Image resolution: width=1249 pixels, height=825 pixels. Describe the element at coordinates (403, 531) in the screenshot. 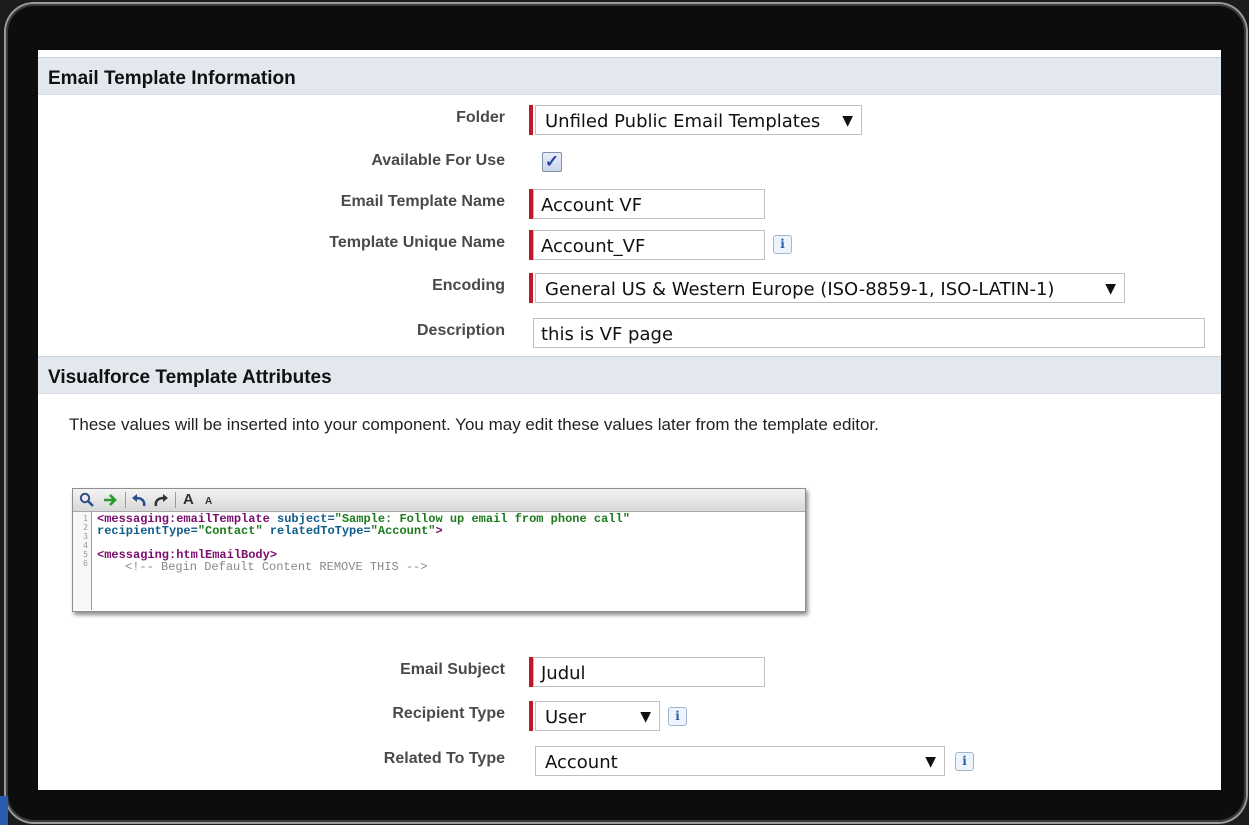

I see `code-value: "Account"` at that location.